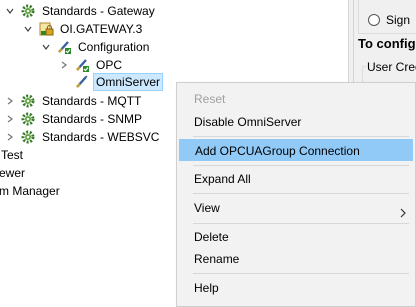 This screenshot has width=416, height=307. I want to click on tree-item-label: m Manager, so click(30, 191).